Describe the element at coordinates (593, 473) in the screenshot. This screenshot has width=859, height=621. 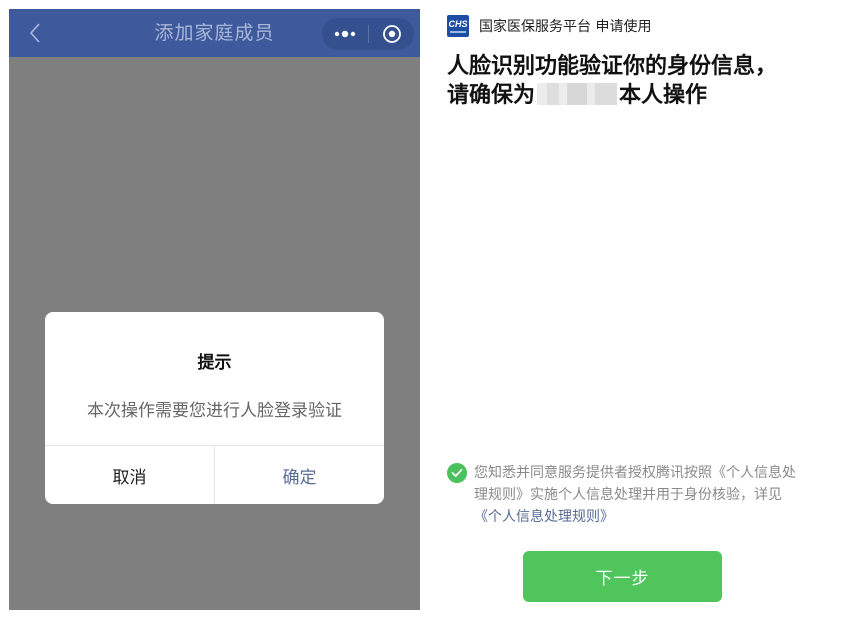
I see `consent-text-1: 您知悉并同意服务提供者授权腾讯按照` at that location.